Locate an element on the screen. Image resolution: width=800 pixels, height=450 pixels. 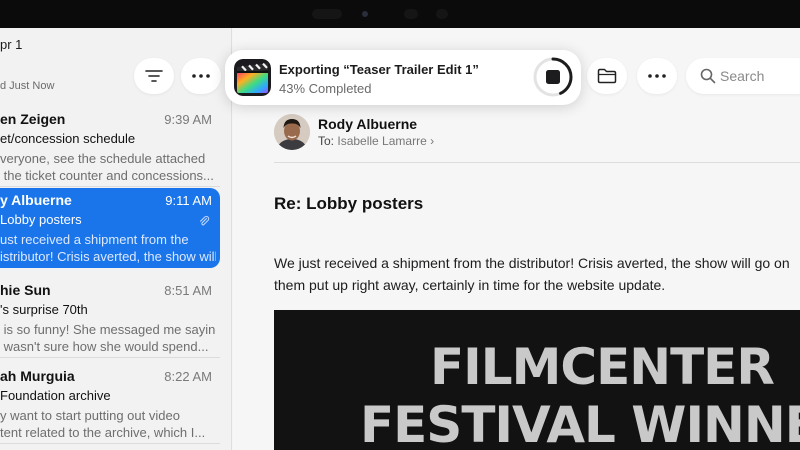
stop-export-button is located at coordinates (553, 77).